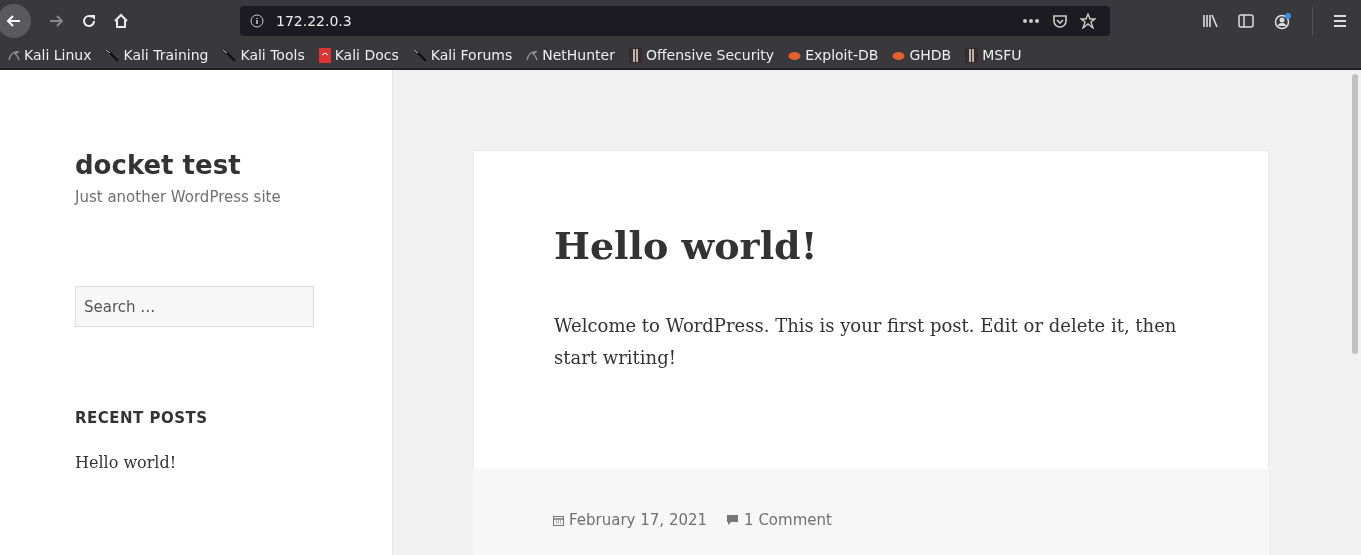  What do you see at coordinates (733, 520) in the screenshot?
I see `comment-icon` at bounding box center [733, 520].